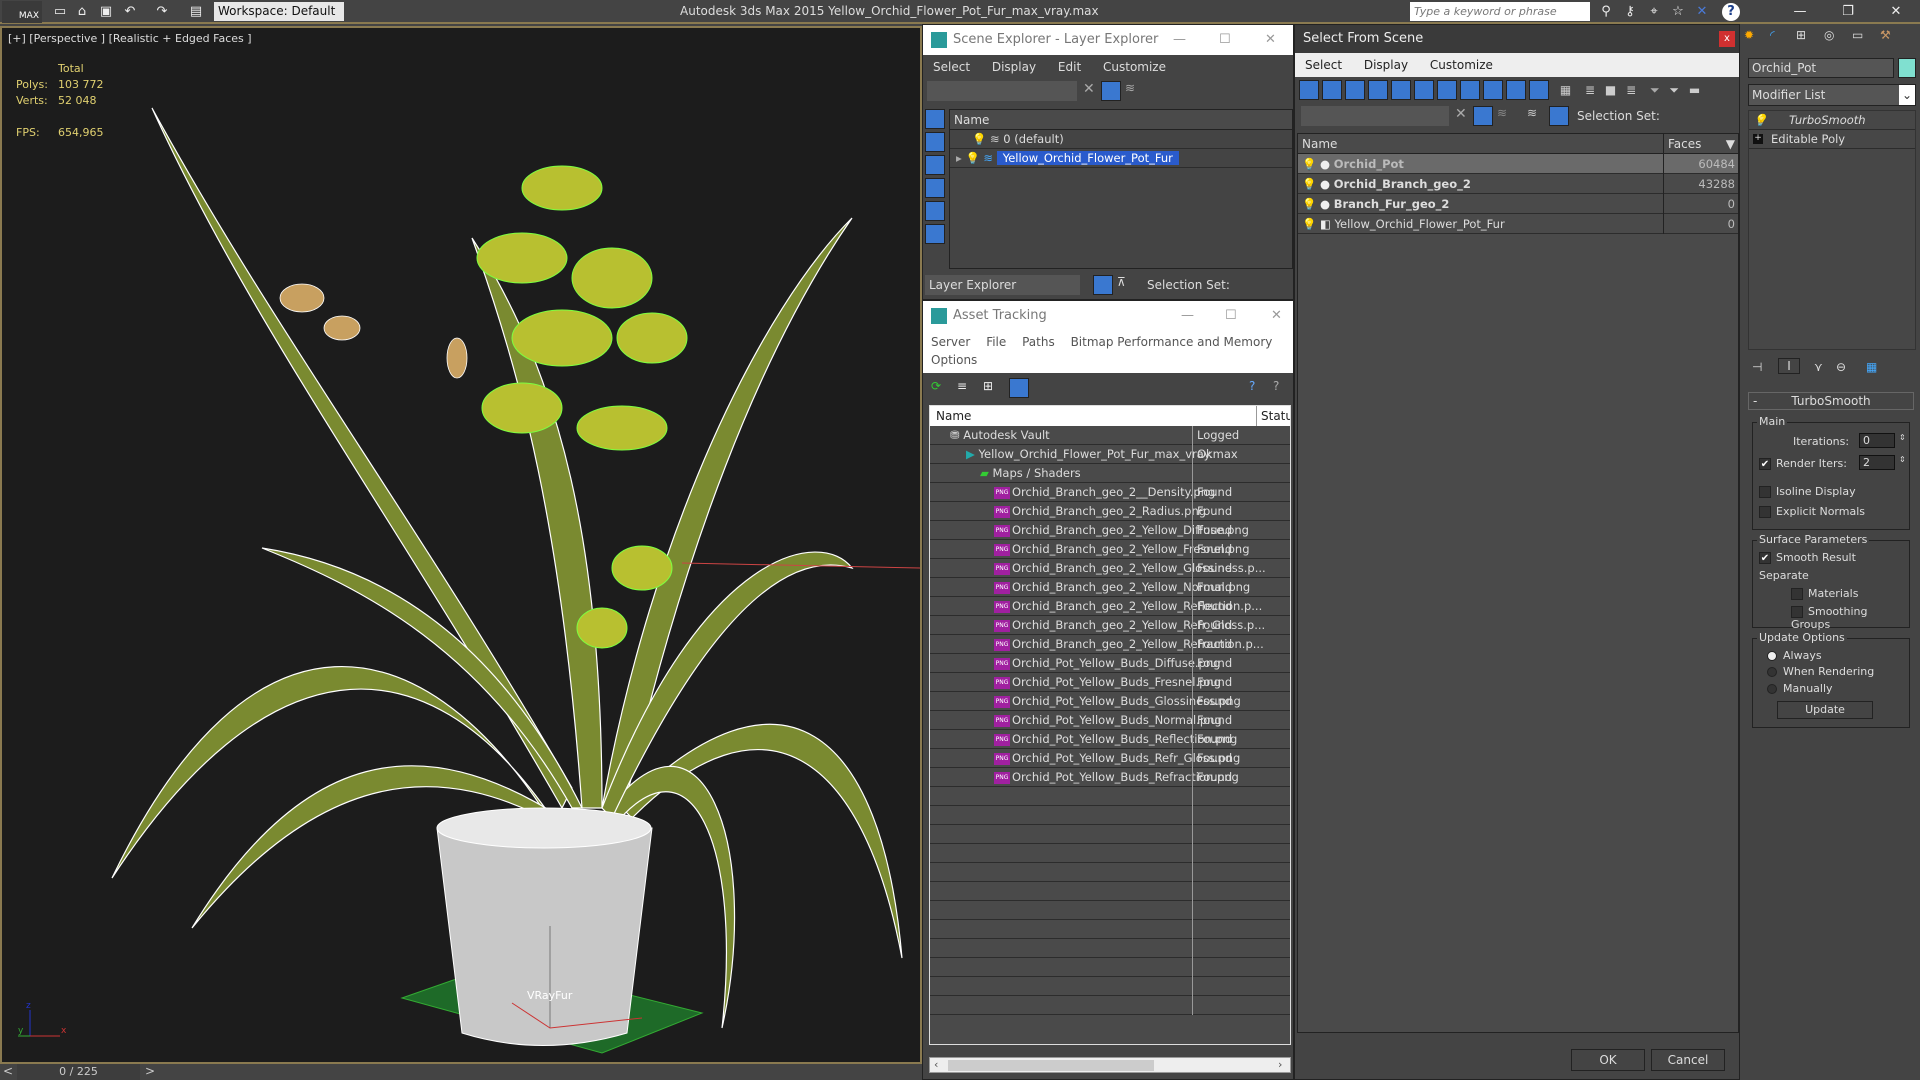 Image resolution: width=1920 pixels, height=1080 pixels. Describe the element at coordinates (1518, 164) in the screenshot. I see `object-row: 💡 ● Orchid_Pot 60484` at that location.